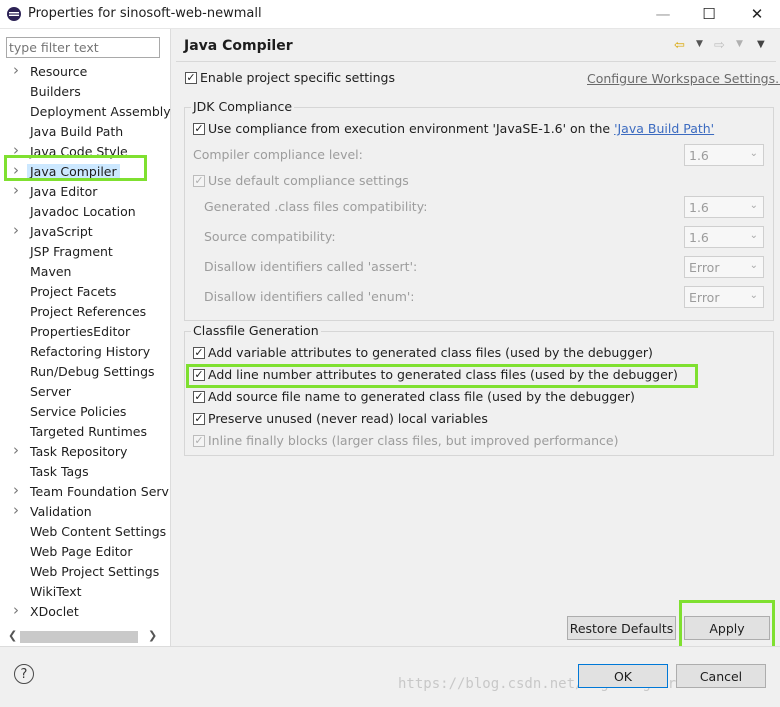  I want to click on use-default-compliance-label: Use default compliance settings, so click(308, 180).